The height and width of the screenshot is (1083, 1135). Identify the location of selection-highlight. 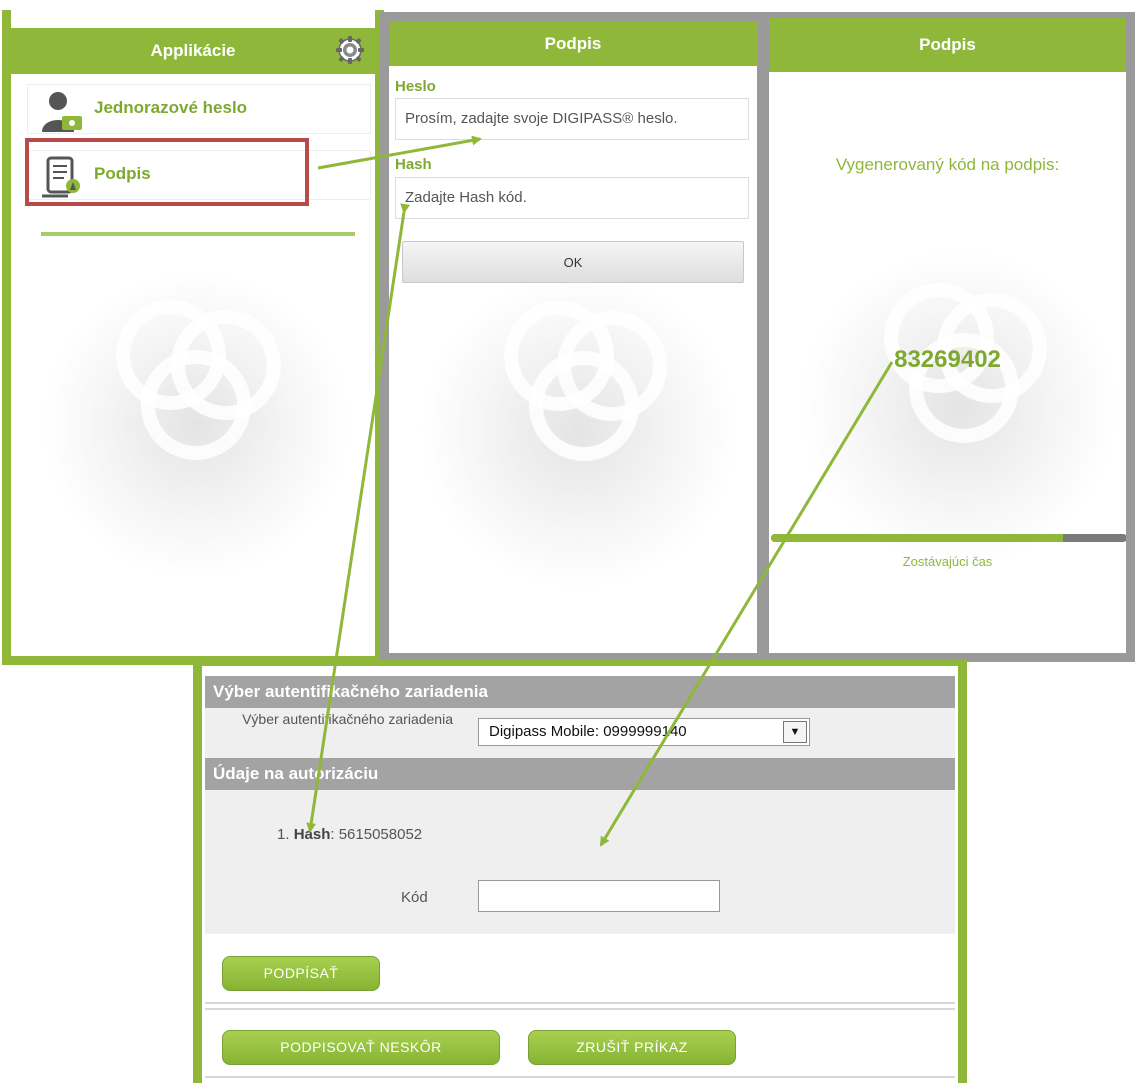
(167, 172).